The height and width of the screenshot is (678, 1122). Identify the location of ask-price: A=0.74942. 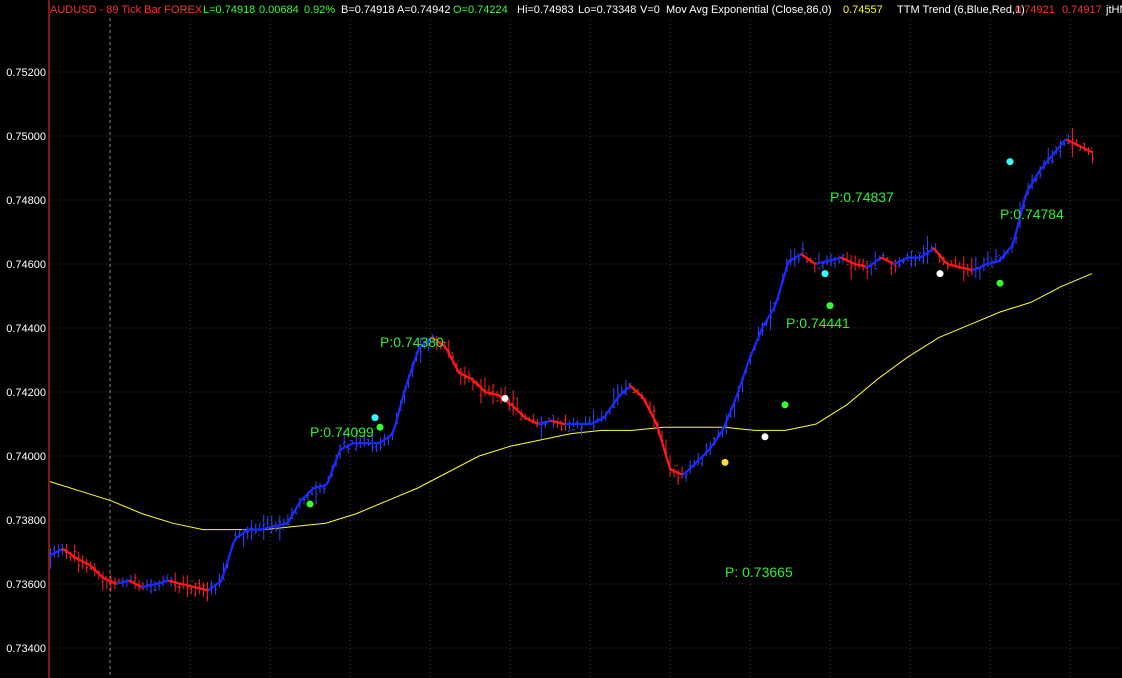
(424, 10).